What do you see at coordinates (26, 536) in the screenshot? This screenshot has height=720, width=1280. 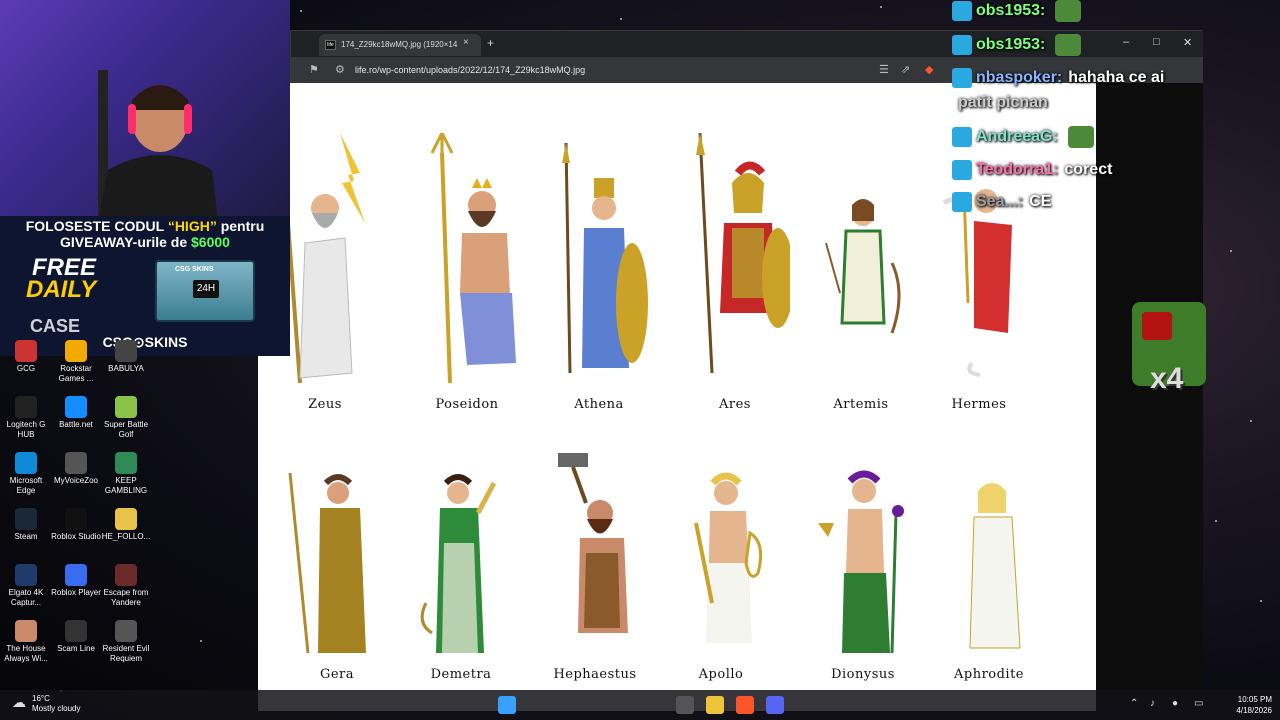 I see `desktop-icon-label: Steam` at bounding box center [26, 536].